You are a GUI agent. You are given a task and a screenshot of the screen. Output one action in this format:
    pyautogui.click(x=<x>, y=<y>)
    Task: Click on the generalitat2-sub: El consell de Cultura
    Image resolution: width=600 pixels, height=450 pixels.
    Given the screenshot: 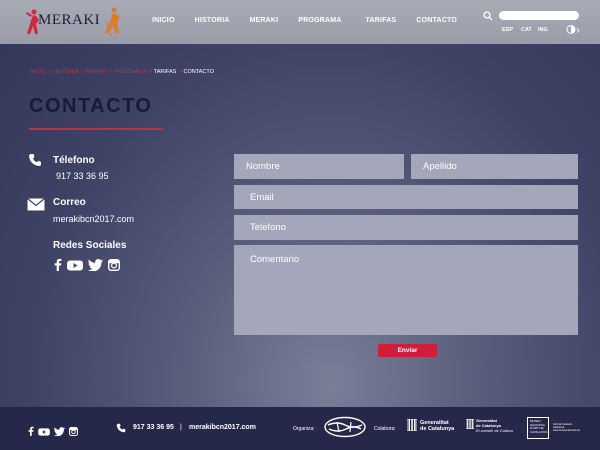 What is the action you would take?
    pyautogui.click(x=494, y=430)
    